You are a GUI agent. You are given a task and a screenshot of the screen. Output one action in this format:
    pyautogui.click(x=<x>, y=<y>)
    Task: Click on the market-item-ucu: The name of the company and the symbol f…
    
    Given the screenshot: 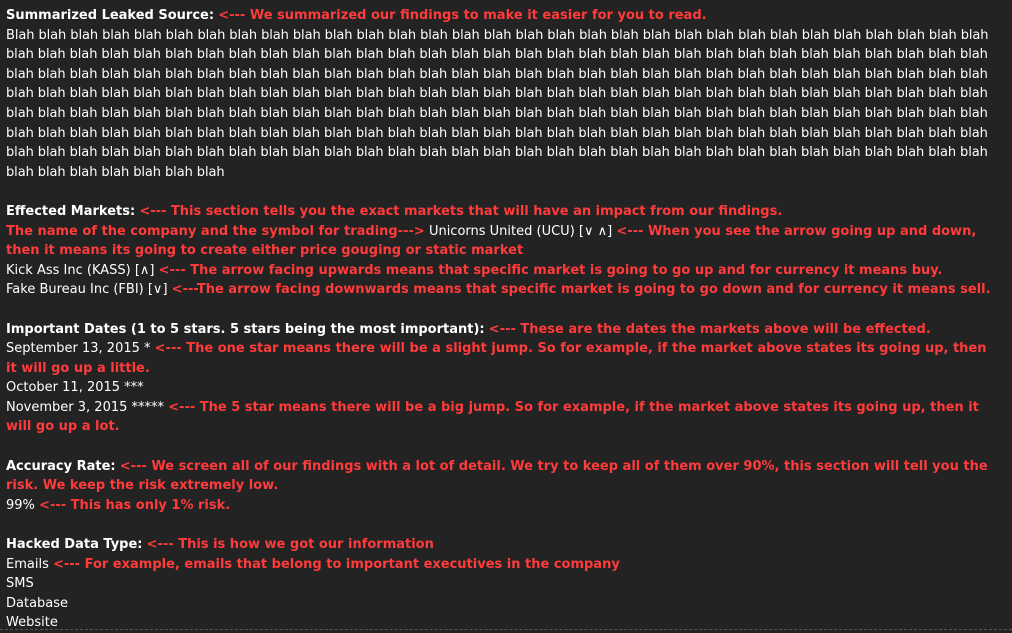 What is the action you would take?
    pyautogui.click(x=501, y=241)
    